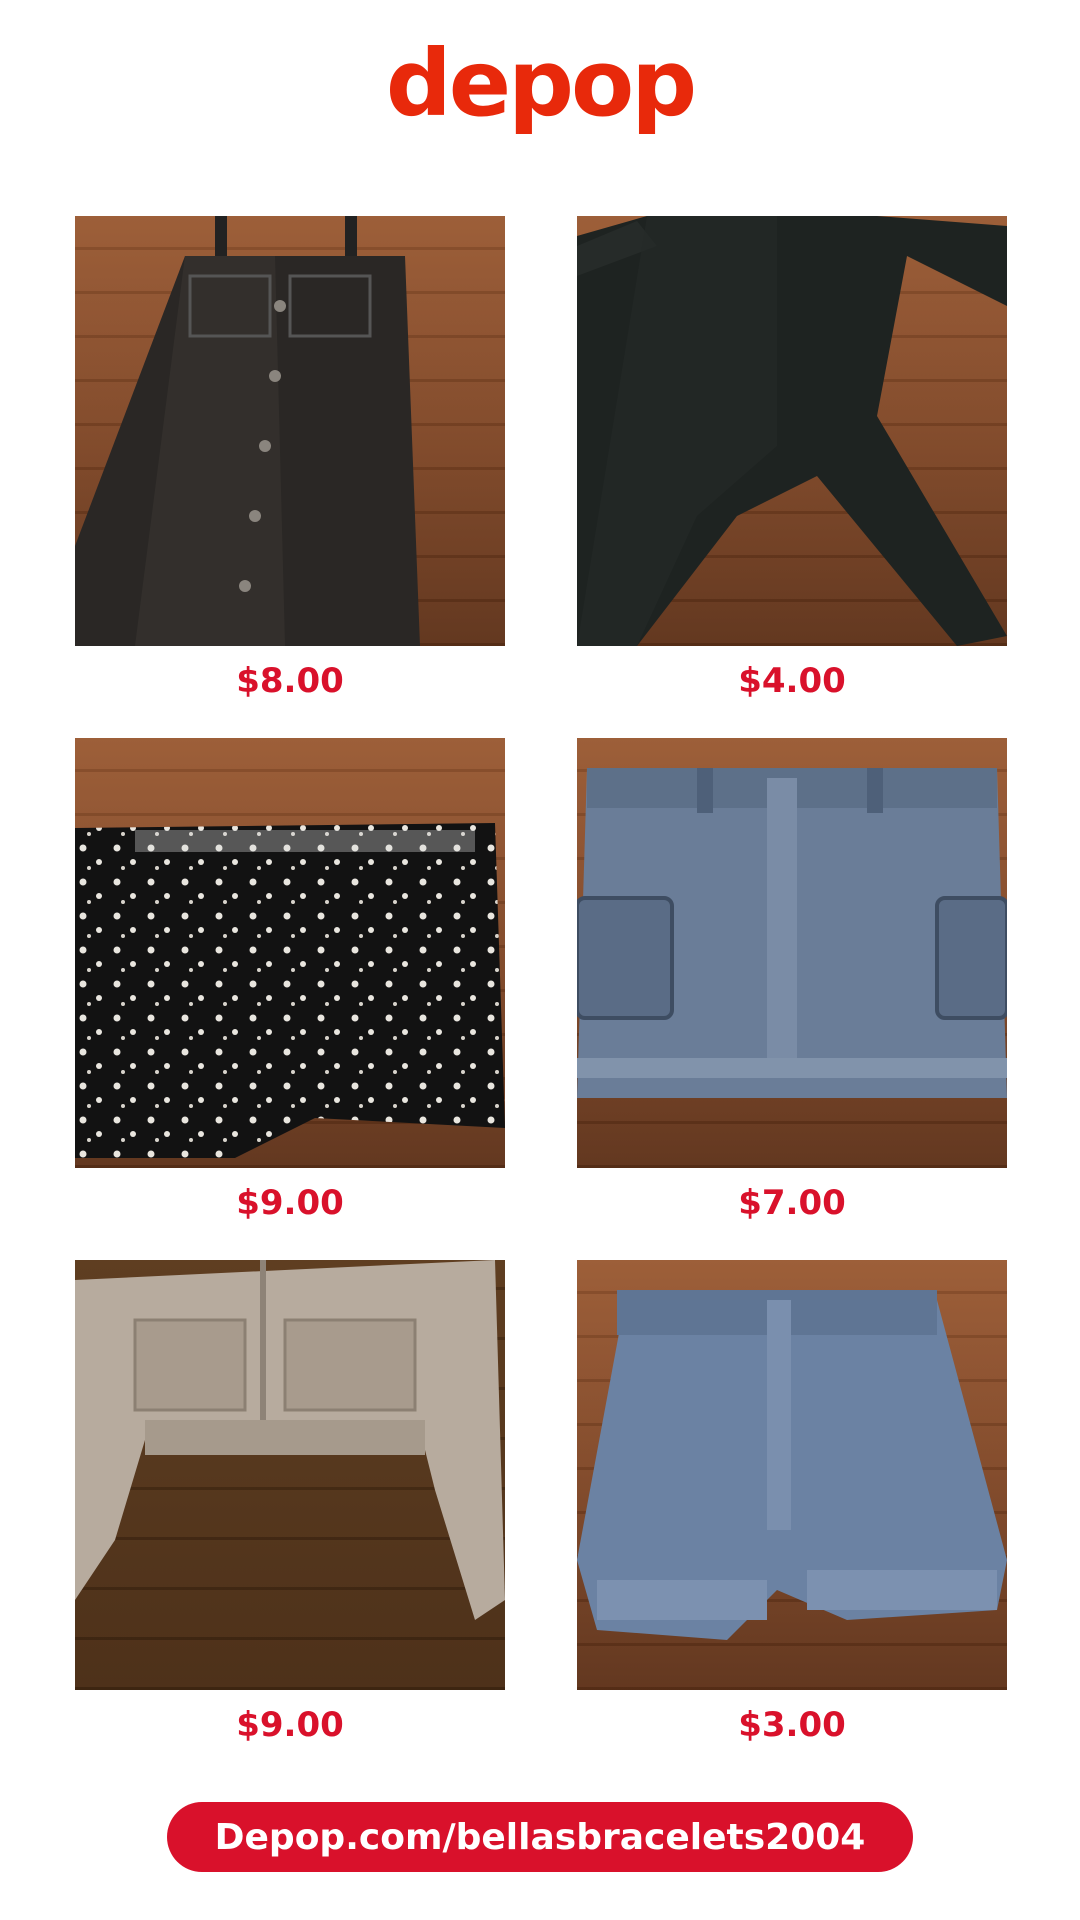 The width and height of the screenshot is (1080, 1920). I want to click on product-card: $7.00, so click(792, 988).